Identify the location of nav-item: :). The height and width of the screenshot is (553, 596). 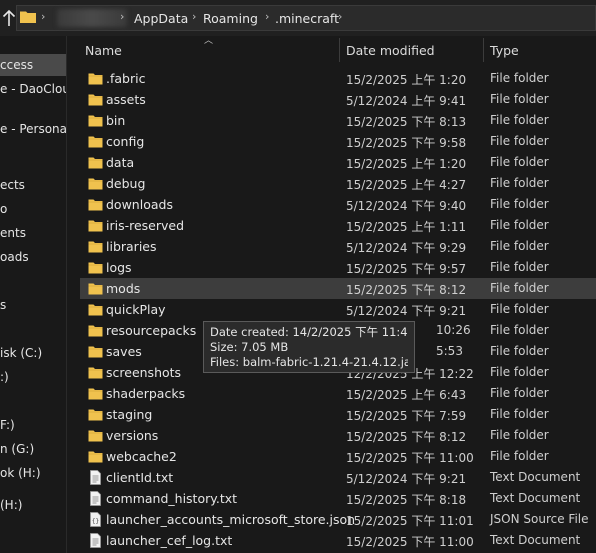
(4, 377).